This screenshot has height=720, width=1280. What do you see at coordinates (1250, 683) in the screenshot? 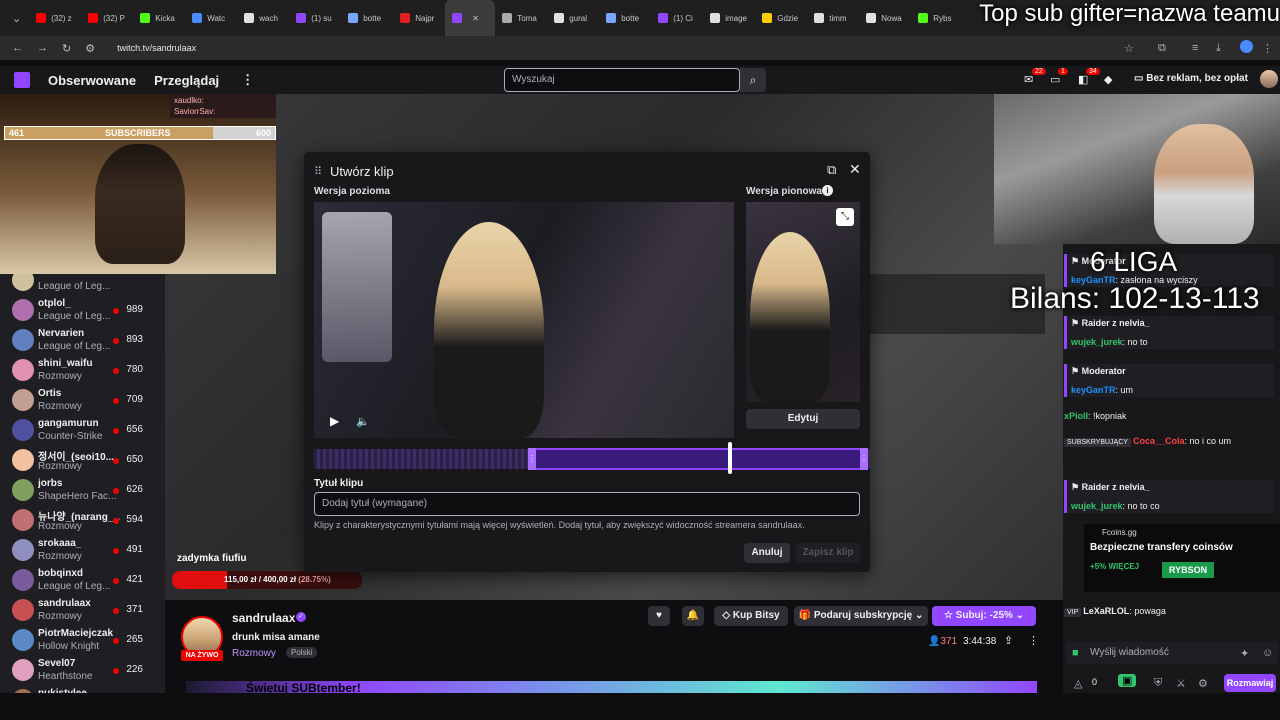
I see `chat-send-button: Rozmawiaj` at bounding box center [1250, 683].